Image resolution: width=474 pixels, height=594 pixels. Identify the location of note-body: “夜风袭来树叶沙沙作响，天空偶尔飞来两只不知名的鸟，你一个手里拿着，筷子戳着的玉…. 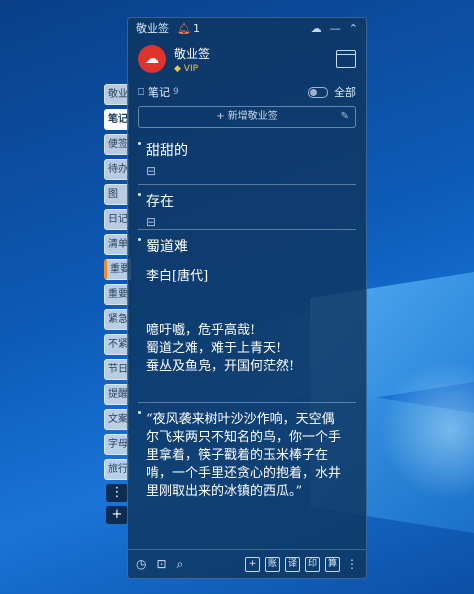
(244, 455).